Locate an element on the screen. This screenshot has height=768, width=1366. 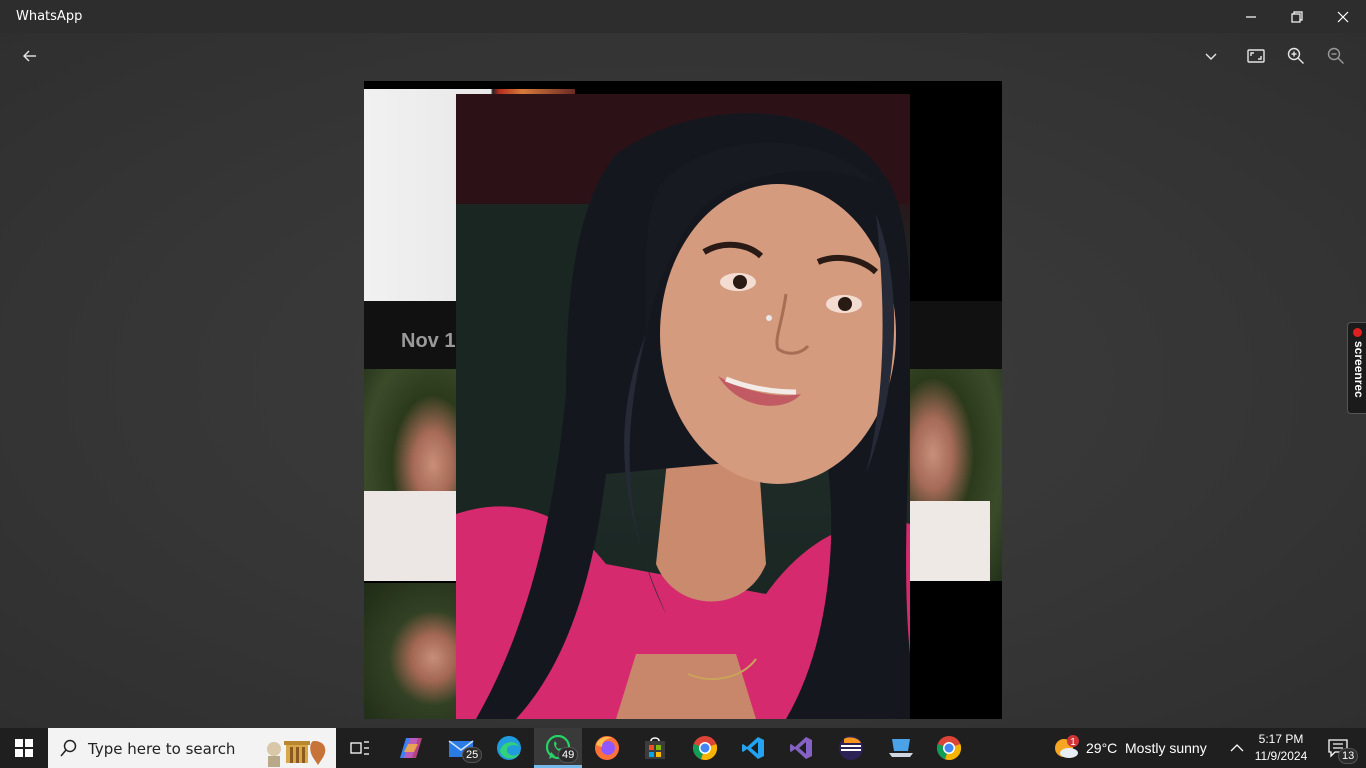
clock-date: 11/9/2024 is located at coordinates (1281, 756).